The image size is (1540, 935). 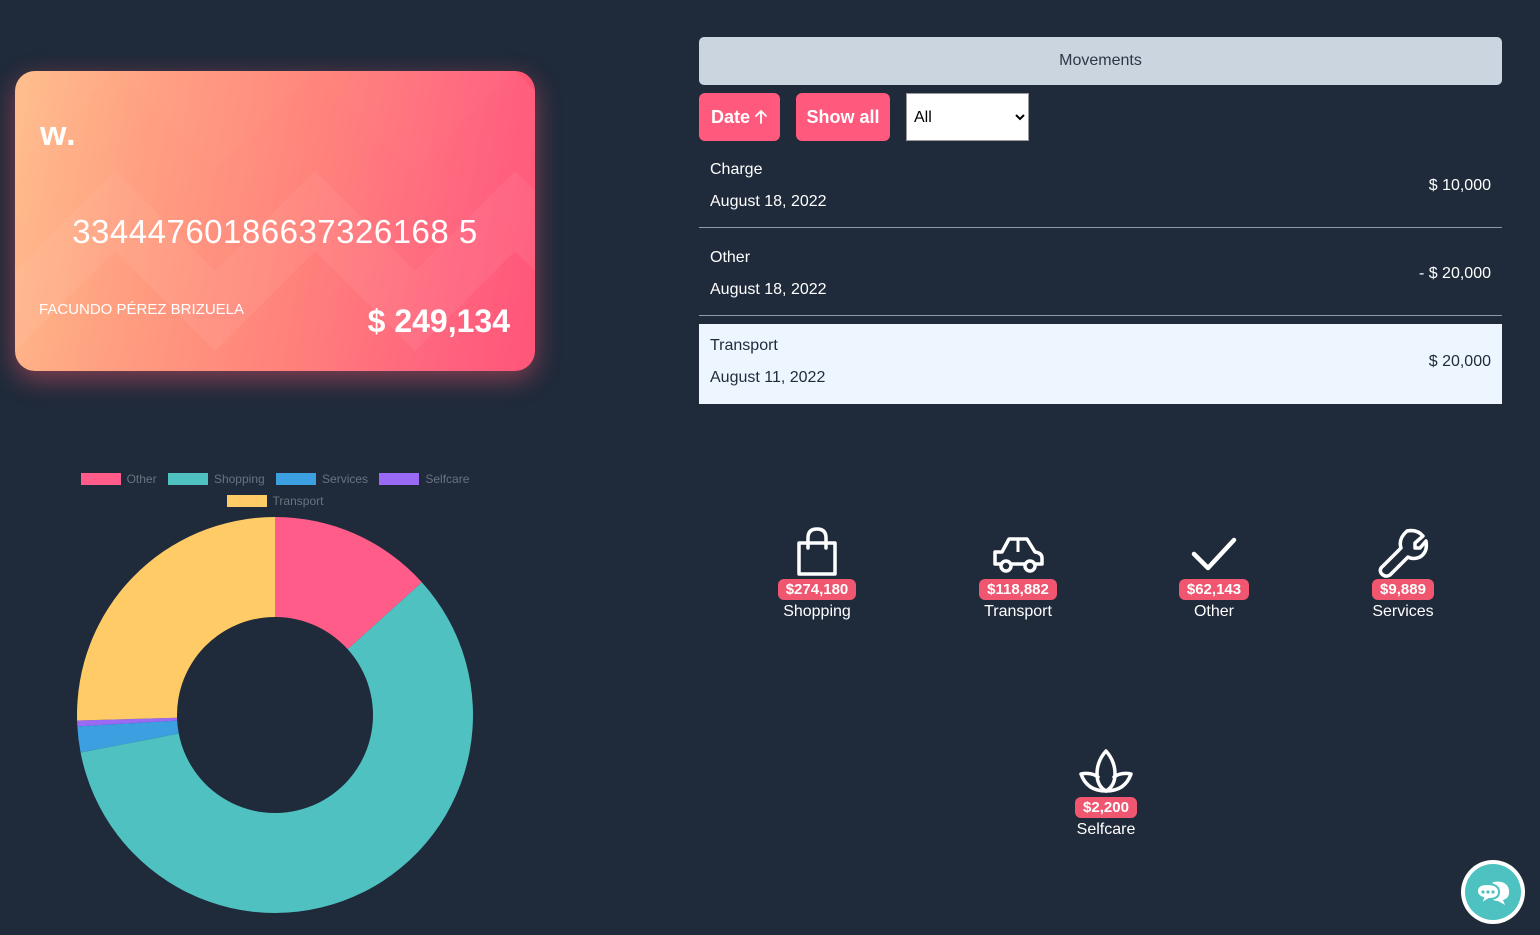 I want to click on legend-label: Other, so click(x=141, y=479).